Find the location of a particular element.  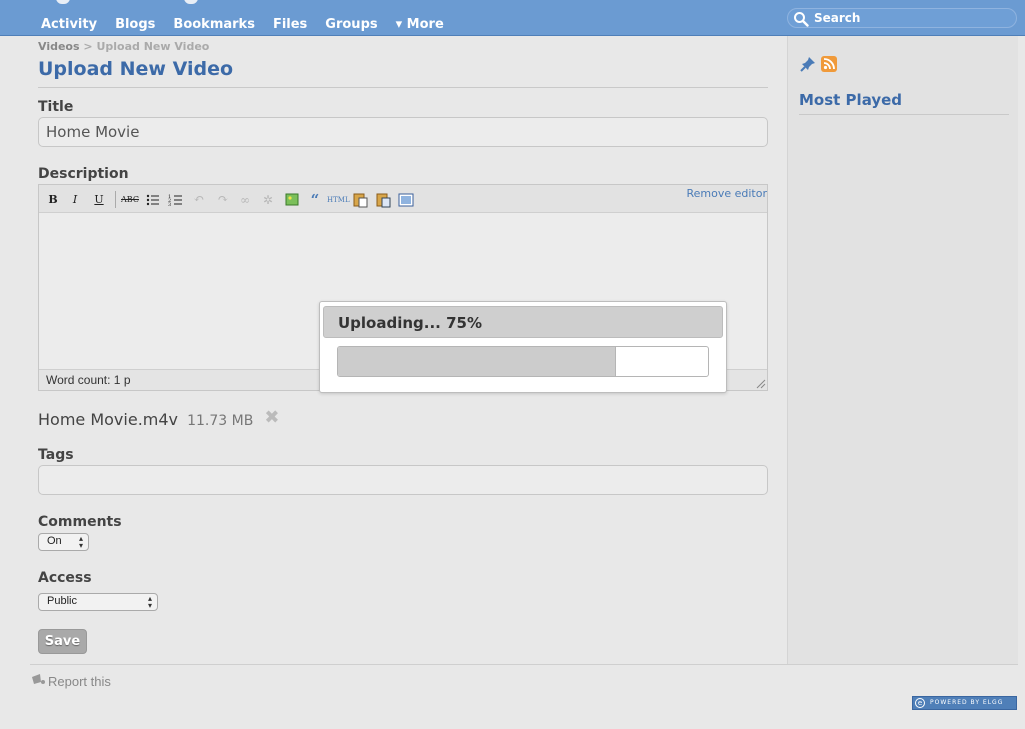

upload-progress-bar is located at coordinates (523, 361).